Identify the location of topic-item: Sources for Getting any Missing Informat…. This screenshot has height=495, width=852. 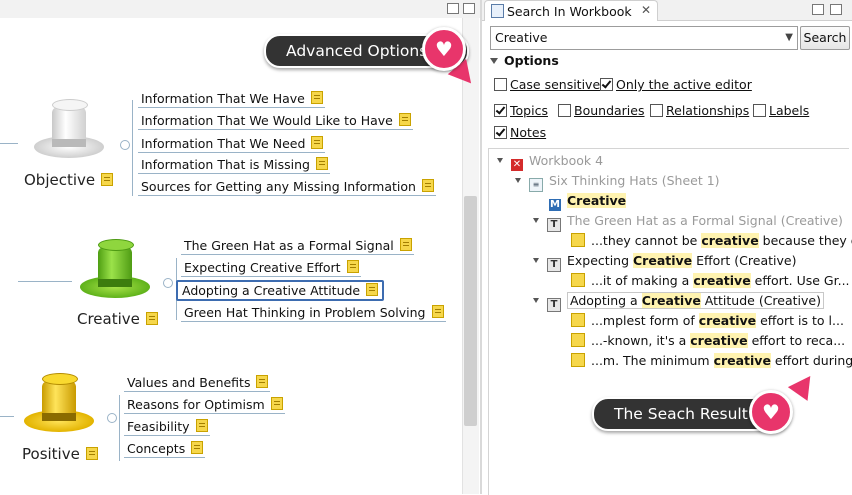
(287, 187).